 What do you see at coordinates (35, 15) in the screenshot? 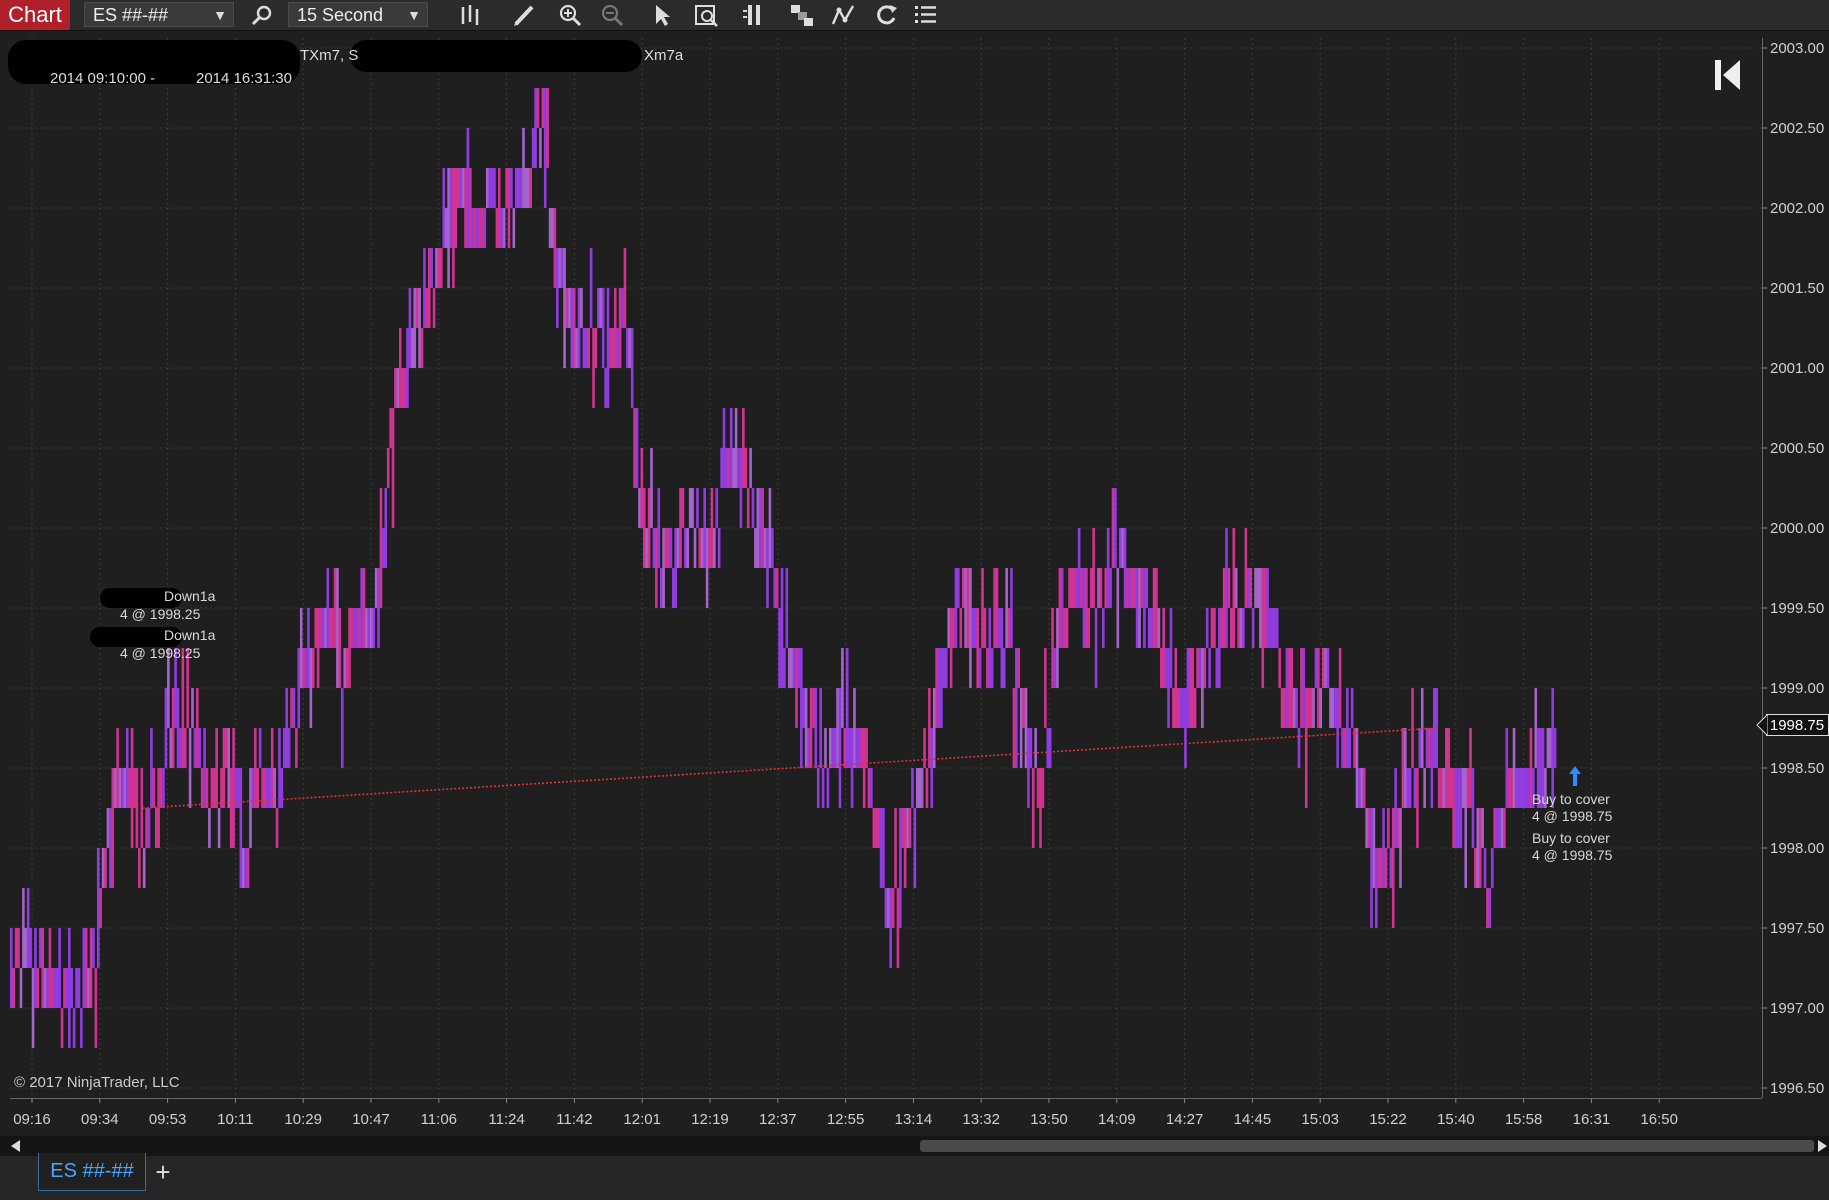
I see `chart-title-tab: Chart` at bounding box center [35, 15].